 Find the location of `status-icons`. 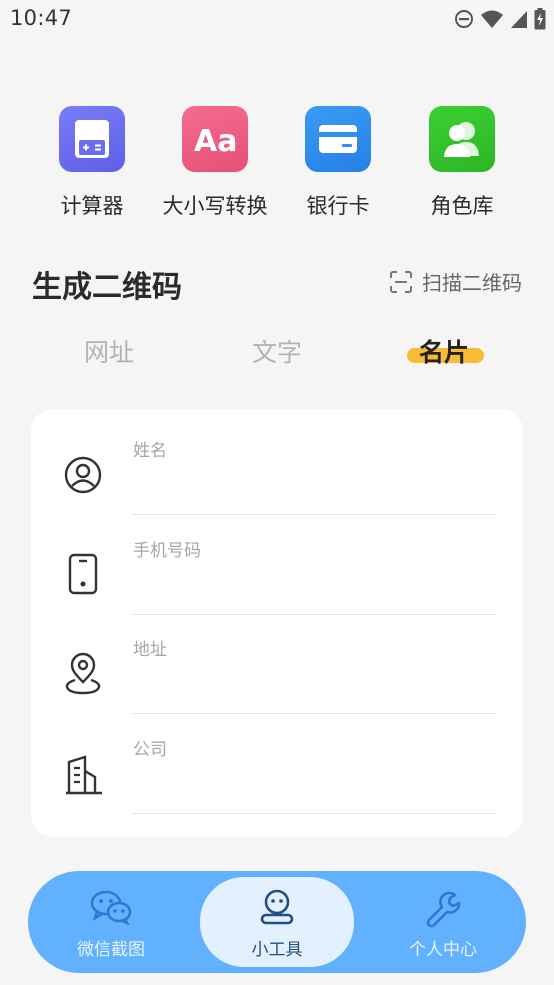

status-icons is located at coordinates (500, 19).